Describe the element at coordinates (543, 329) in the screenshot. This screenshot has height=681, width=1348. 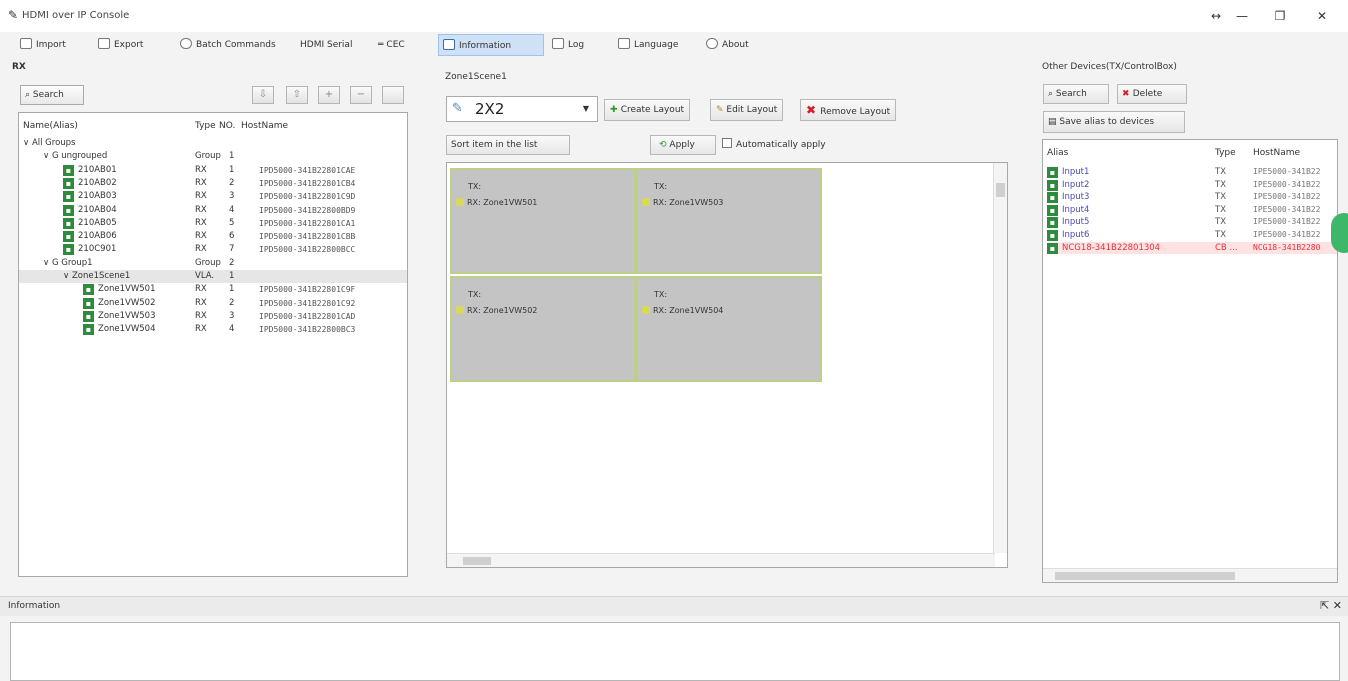
I see `video-wall-zone: TX: RX: Zone1VW502` at that location.